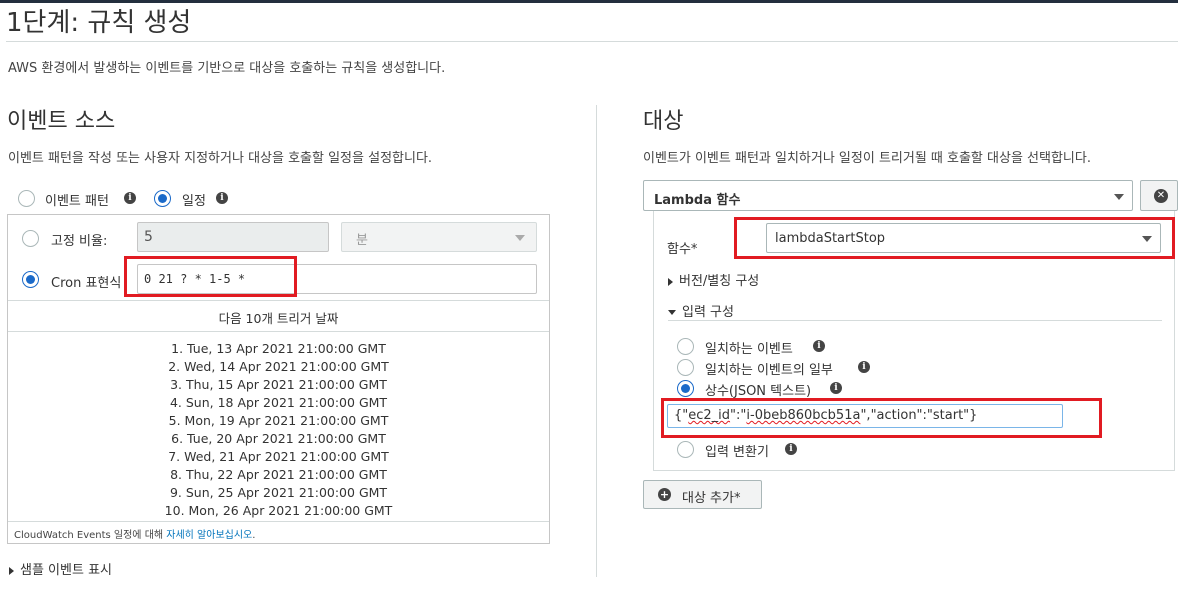  I want to click on footnote: CloudWatch Events 일정에 대해 자세히 알아보십시오., so click(134, 533).